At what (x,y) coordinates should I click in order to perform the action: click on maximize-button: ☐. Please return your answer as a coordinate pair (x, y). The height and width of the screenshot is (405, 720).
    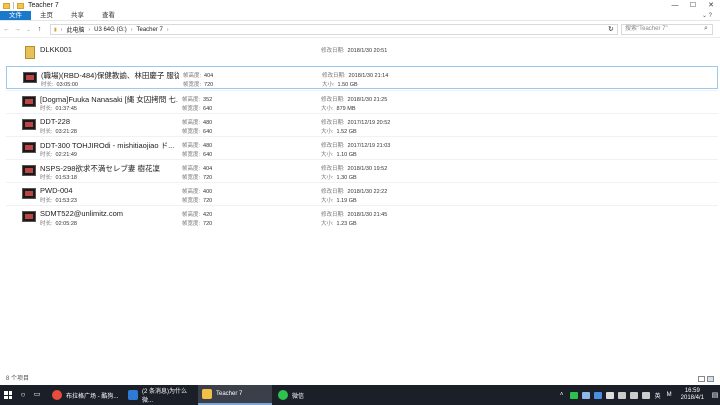
    Looking at the image, I should click on (693, 5).